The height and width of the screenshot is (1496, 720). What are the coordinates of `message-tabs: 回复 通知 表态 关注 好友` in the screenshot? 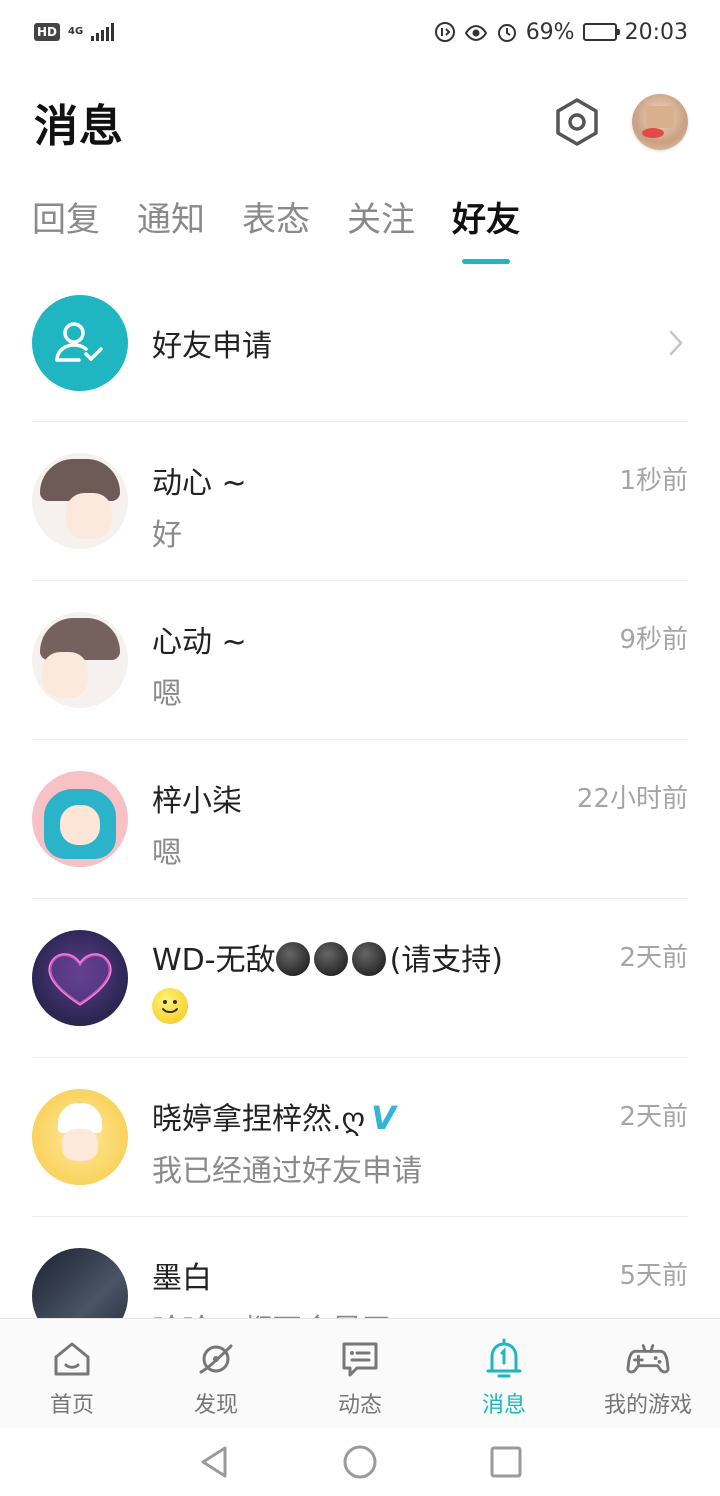 It's located at (360, 230).